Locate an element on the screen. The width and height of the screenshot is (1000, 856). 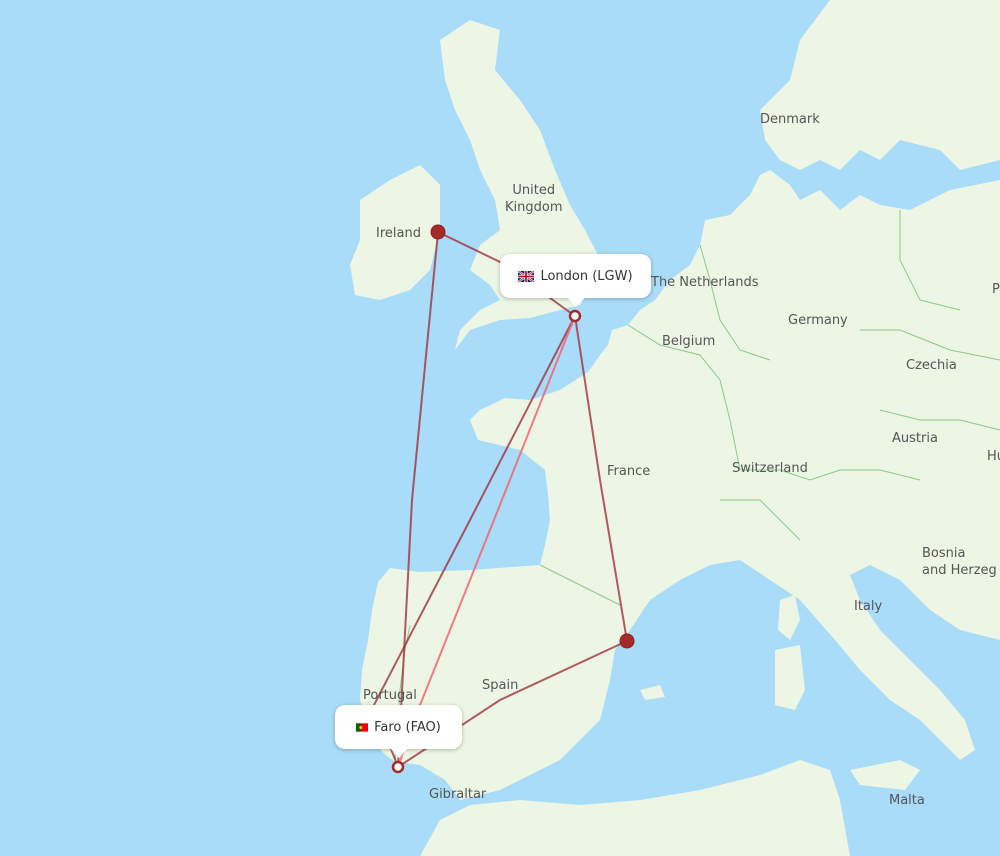
country-label-poland-partial: P is located at coordinates (996, 289).